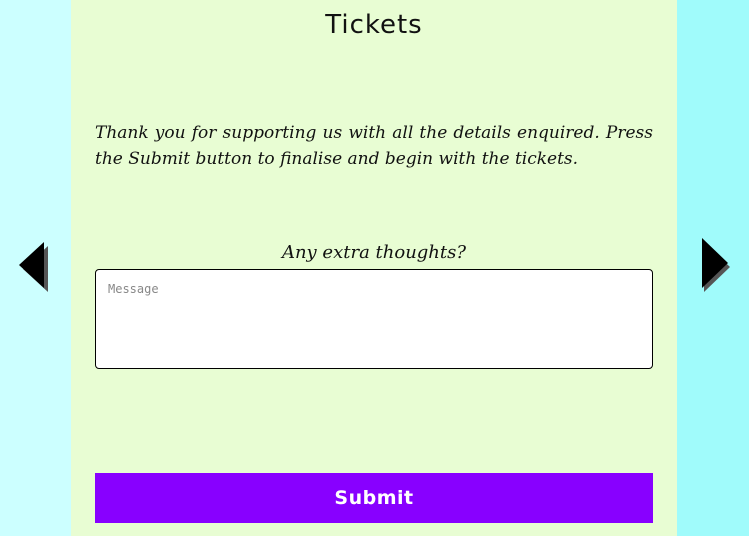 The height and width of the screenshot is (536, 749). I want to click on message-textarea, so click(374, 319).